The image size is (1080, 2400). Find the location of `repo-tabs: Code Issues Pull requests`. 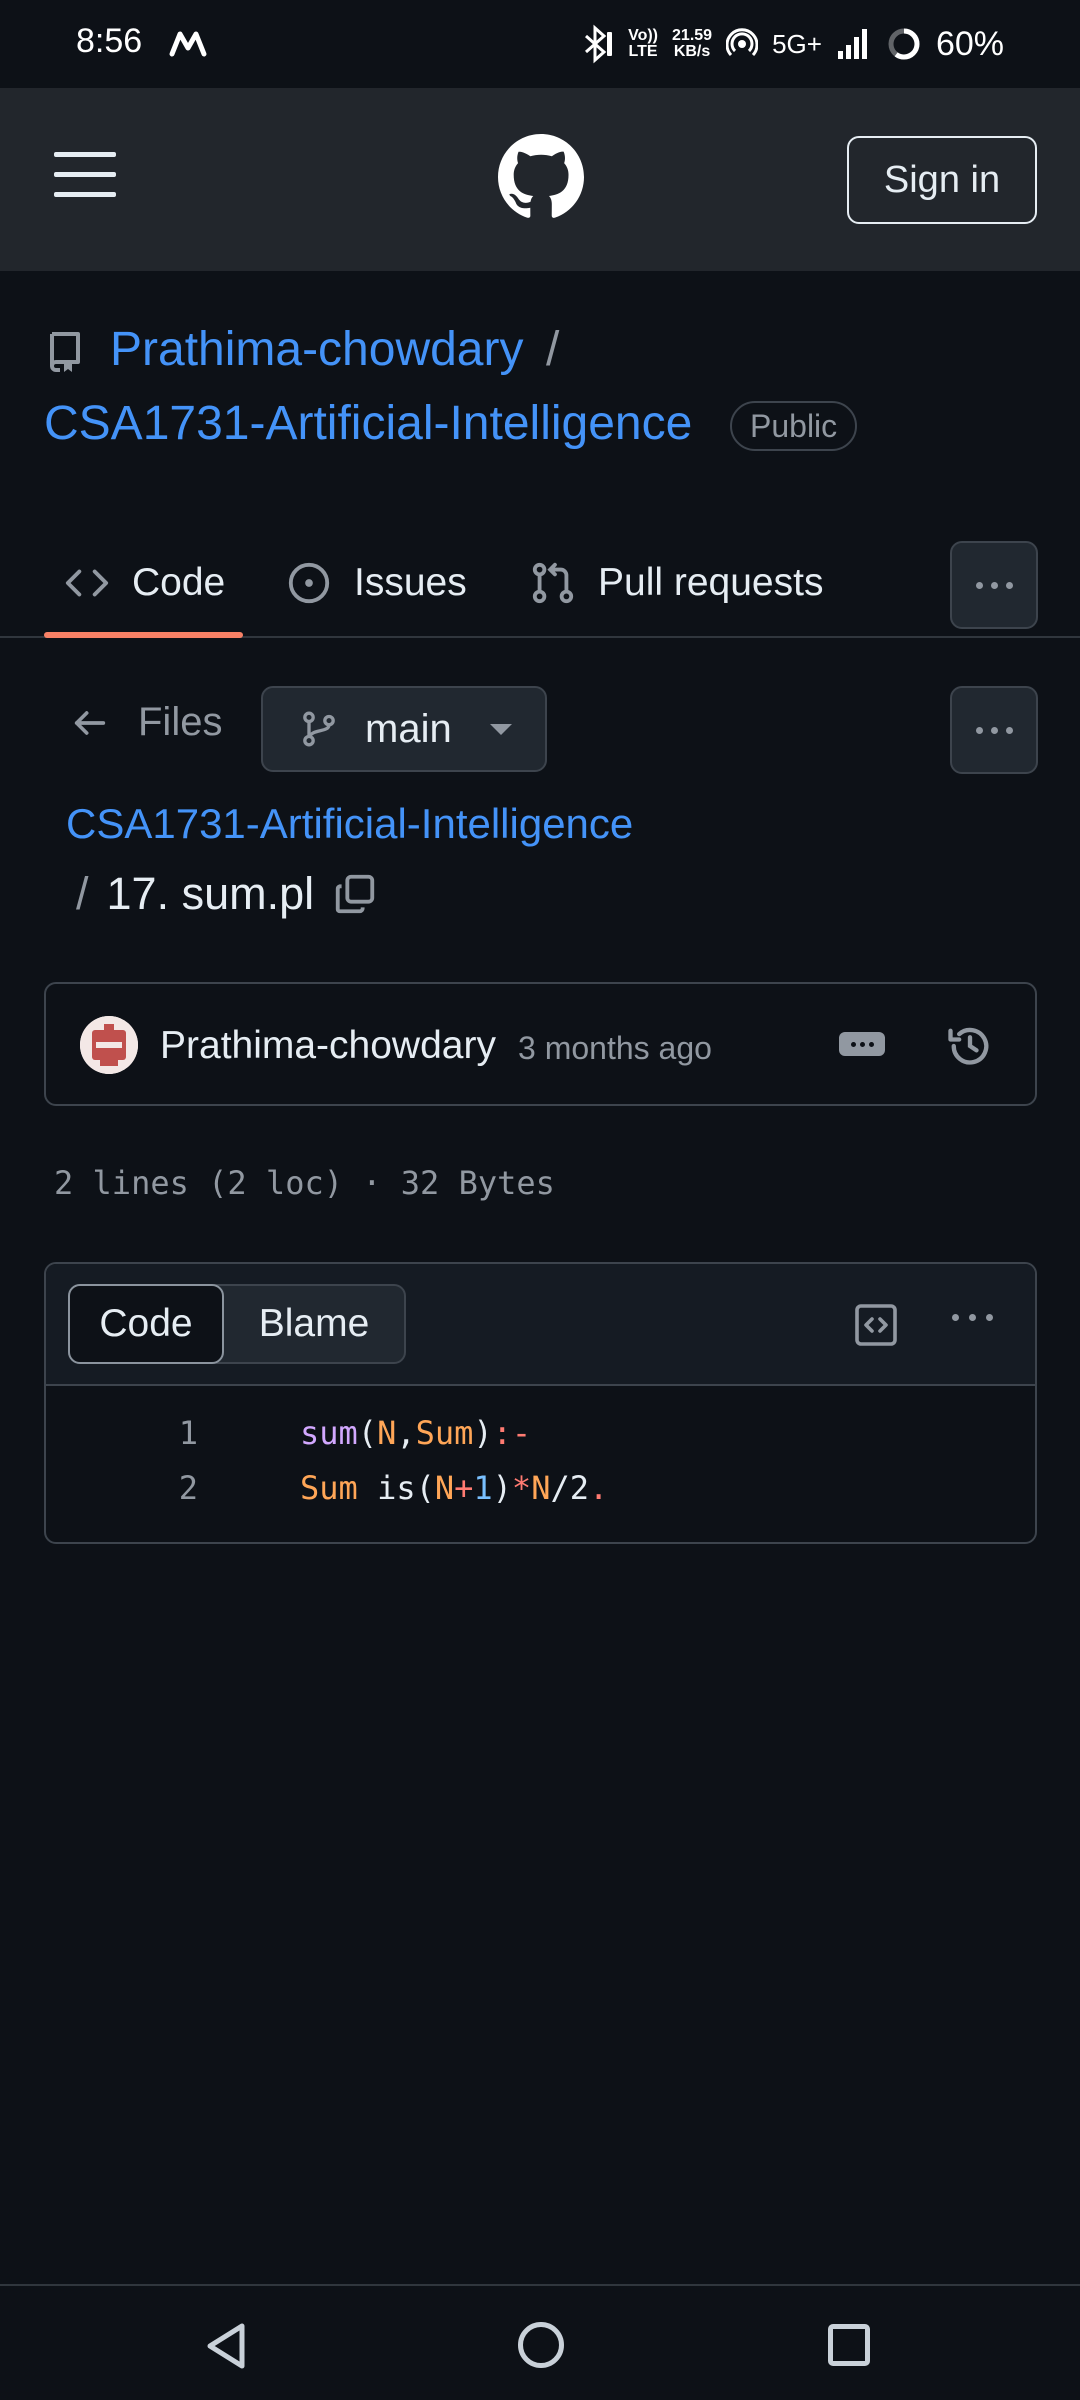

repo-tabs: Code Issues Pull requests is located at coordinates (540, 584).